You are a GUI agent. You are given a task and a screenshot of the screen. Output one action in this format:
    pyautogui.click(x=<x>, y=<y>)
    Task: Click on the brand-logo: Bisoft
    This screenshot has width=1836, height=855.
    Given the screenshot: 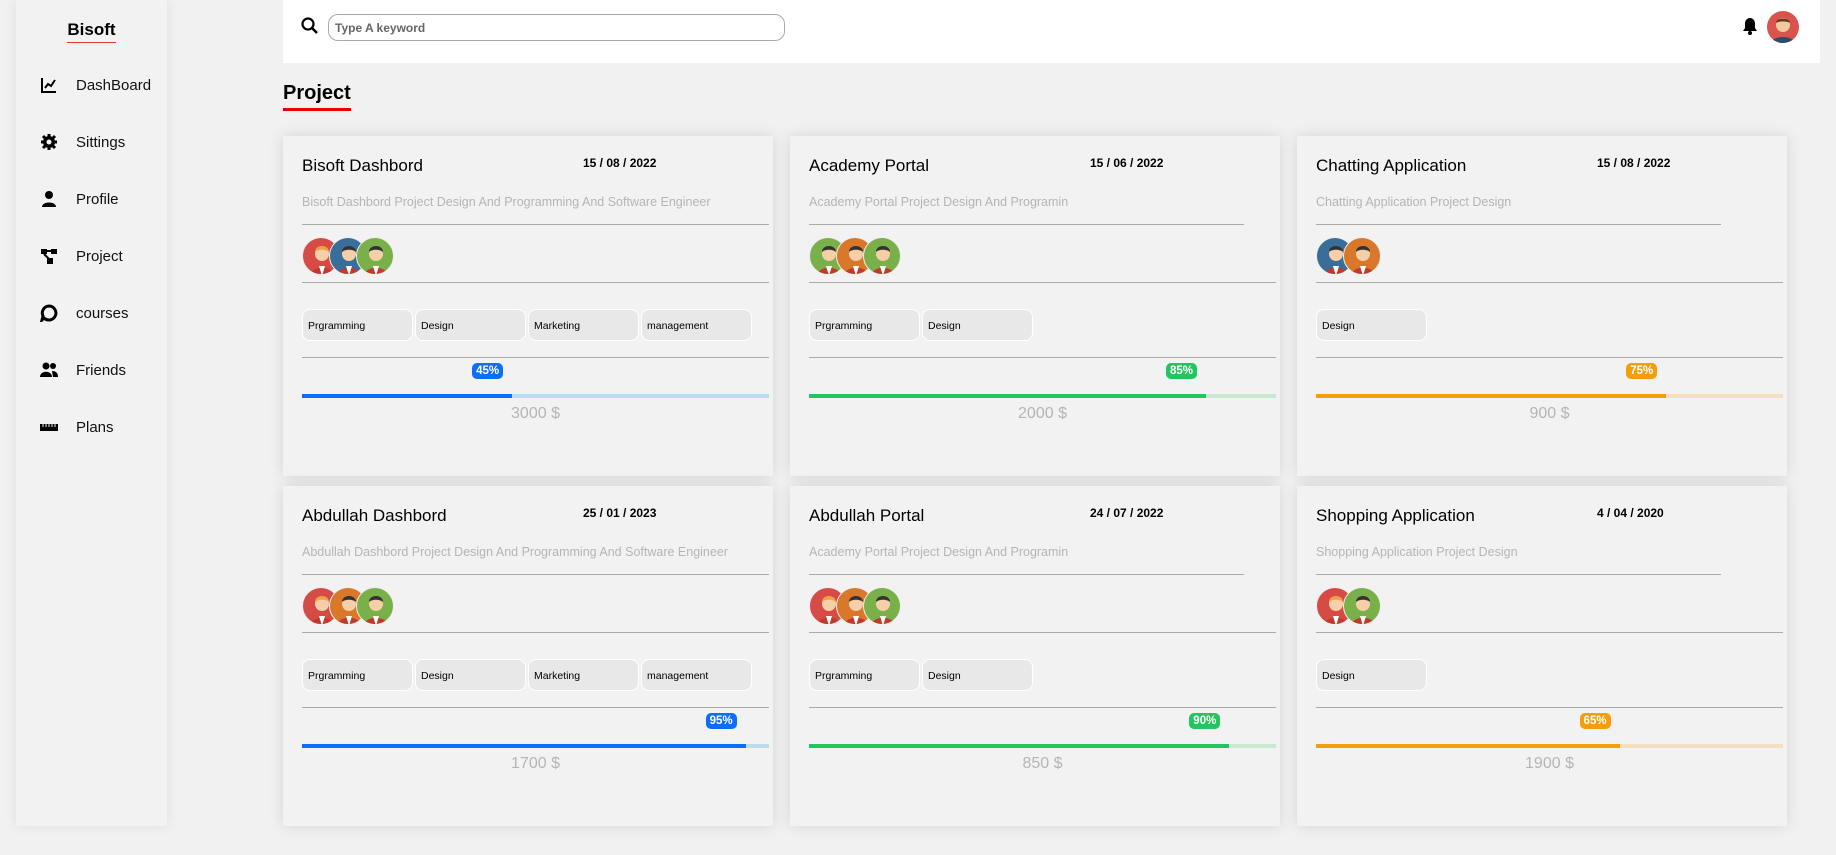 What is the action you would take?
    pyautogui.click(x=91, y=31)
    